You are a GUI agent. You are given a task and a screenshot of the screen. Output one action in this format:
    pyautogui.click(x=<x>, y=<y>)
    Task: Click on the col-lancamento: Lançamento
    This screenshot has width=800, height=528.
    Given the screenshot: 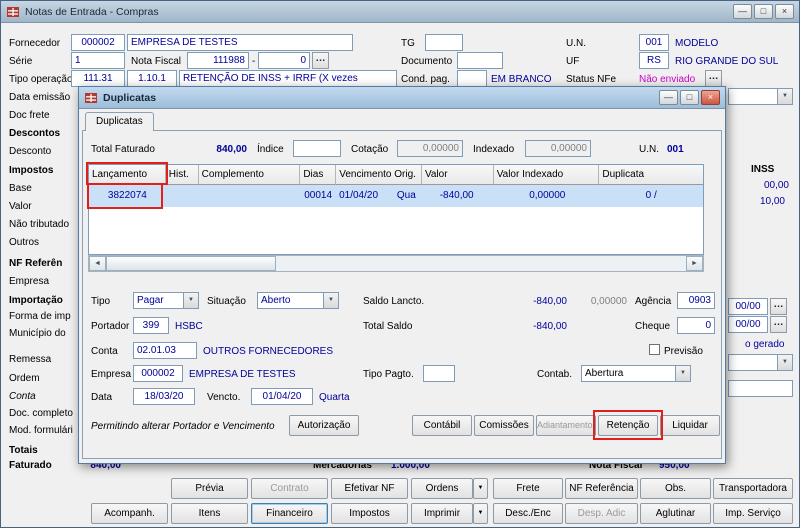 What is the action you would take?
    pyautogui.click(x=127, y=175)
    